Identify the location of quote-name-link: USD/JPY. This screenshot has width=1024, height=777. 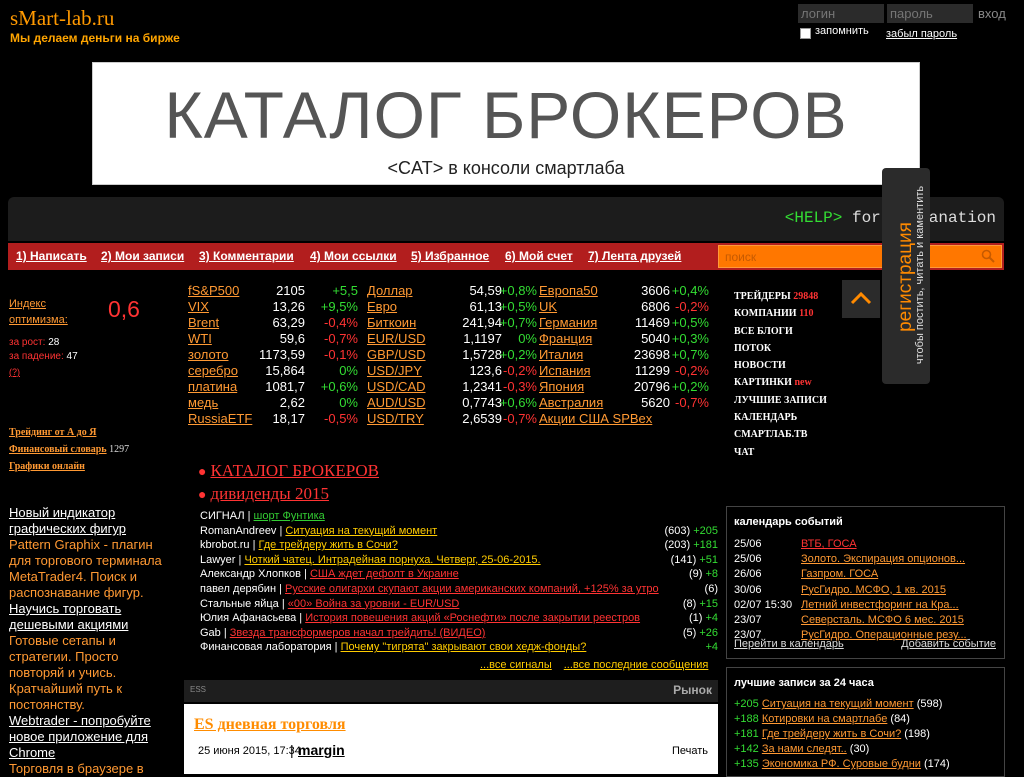
(394, 370).